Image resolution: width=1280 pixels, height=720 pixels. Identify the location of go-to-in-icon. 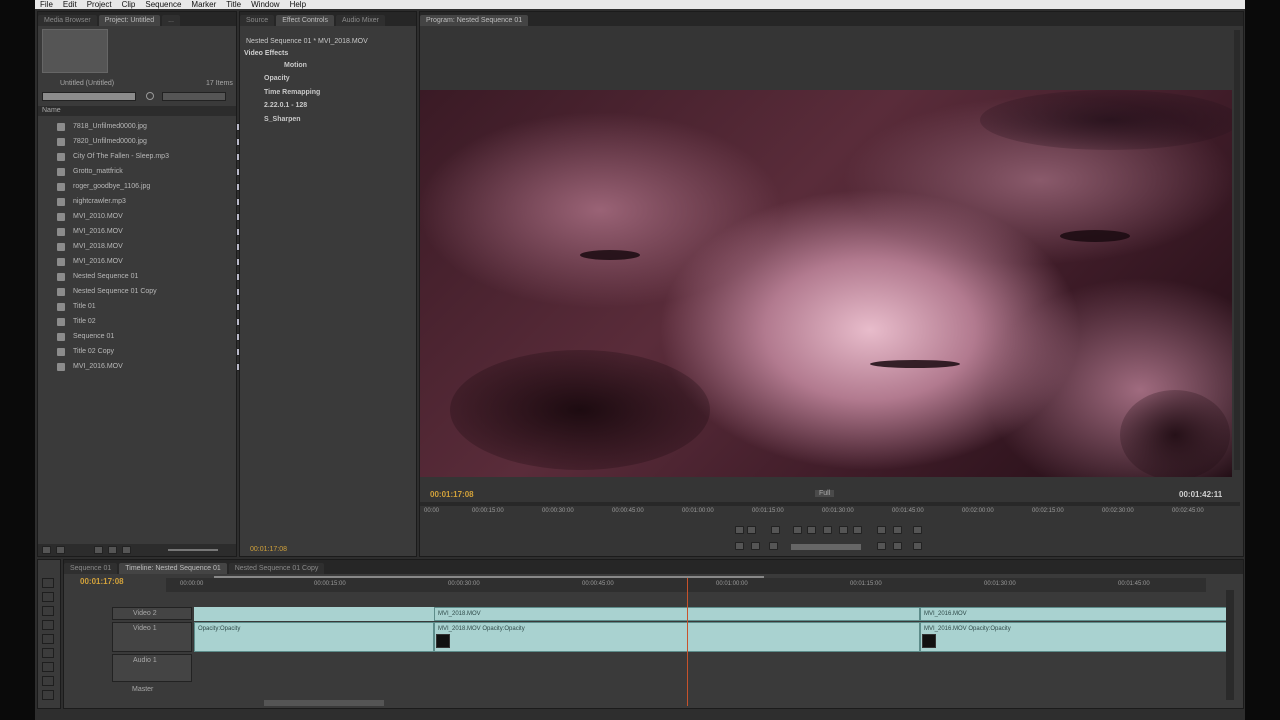
(797, 530).